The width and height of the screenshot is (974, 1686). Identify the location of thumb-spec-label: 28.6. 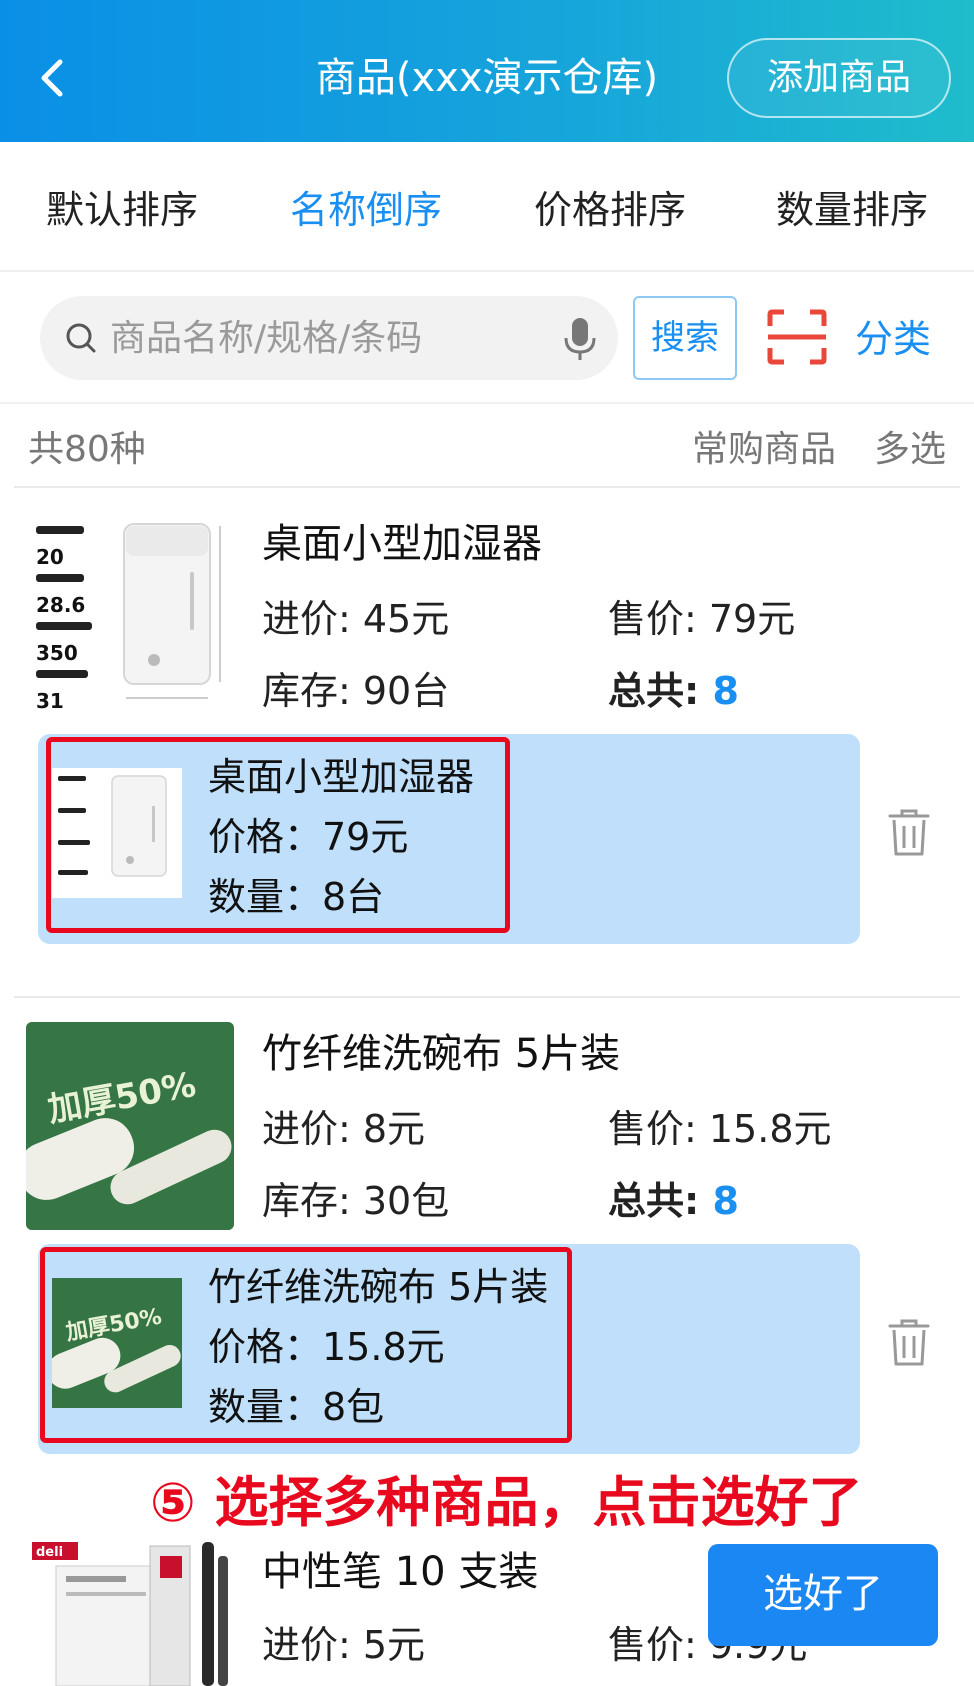
(60, 605).